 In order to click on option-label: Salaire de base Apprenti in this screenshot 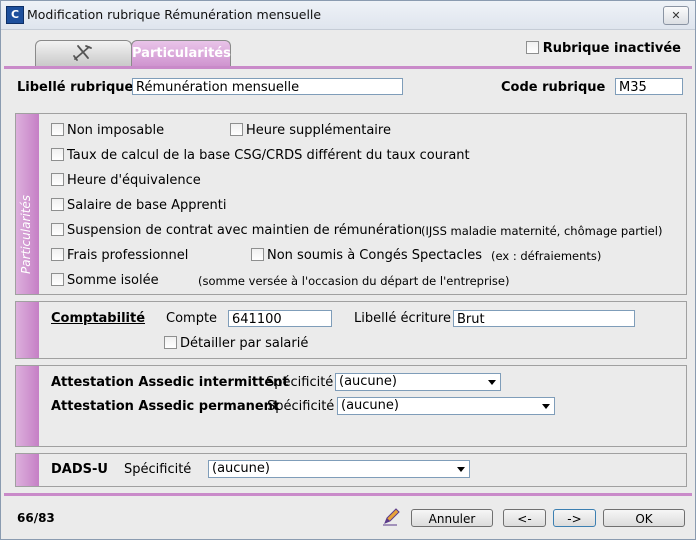, I will do `click(147, 205)`.